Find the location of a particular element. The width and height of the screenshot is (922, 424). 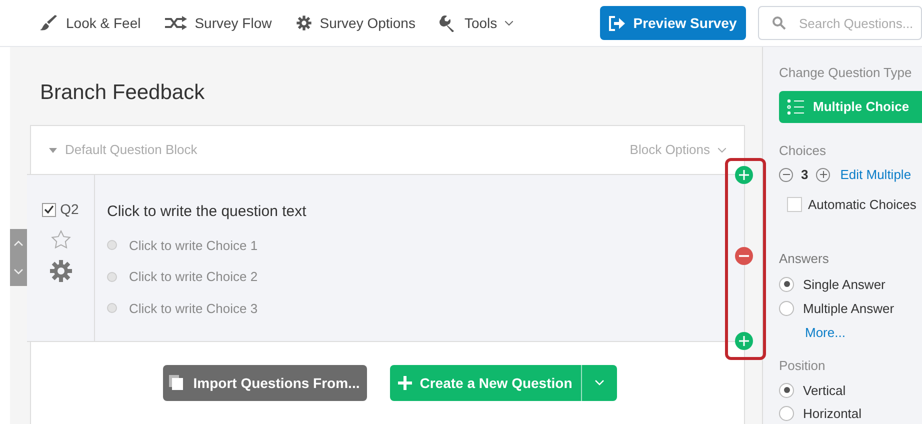

preview-survey-button: Preview Survey is located at coordinates (673, 23).